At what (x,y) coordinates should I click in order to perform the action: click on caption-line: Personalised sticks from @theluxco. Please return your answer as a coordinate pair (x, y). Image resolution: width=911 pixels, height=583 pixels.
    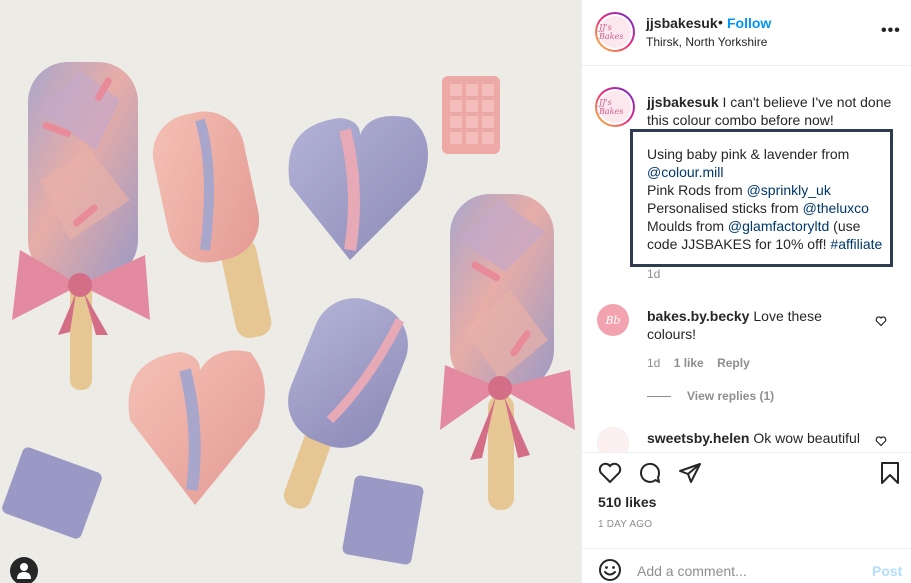
    Looking at the image, I should click on (758, 208).